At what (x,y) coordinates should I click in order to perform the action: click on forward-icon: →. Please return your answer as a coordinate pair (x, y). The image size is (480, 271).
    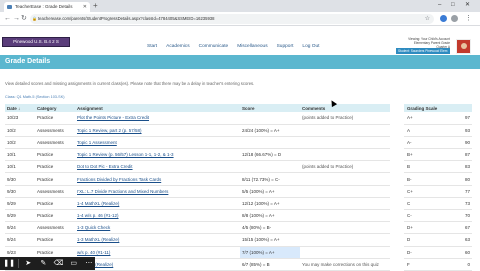
    Looking at the image, I should click on (16, 19).